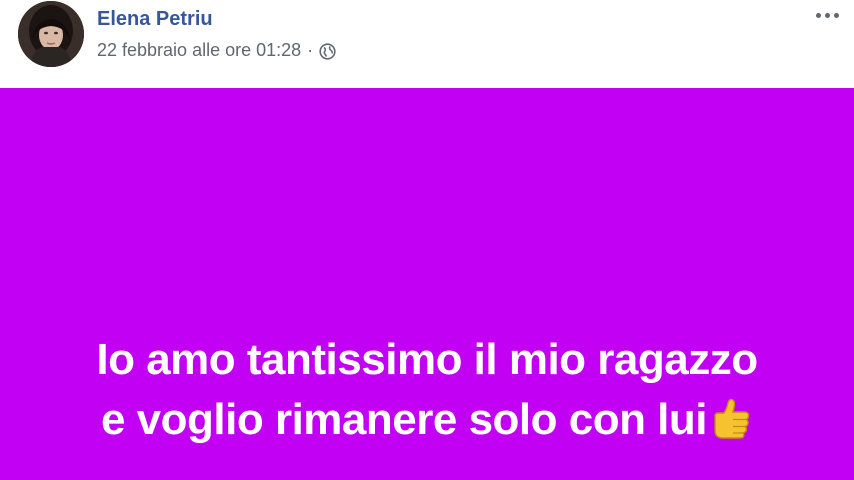  Describe the element at coordinates (327, 51) in the screenshot. I see `globe-icon` at that location.